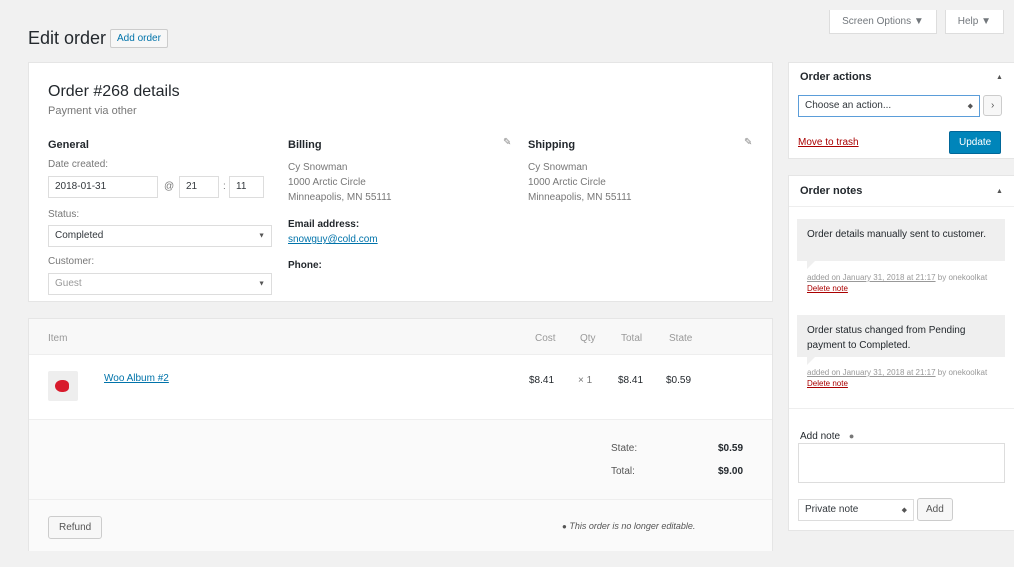  Describe the element at coordinates (246, 187) in the screenshot. I see `minute-input: 11` at that location.